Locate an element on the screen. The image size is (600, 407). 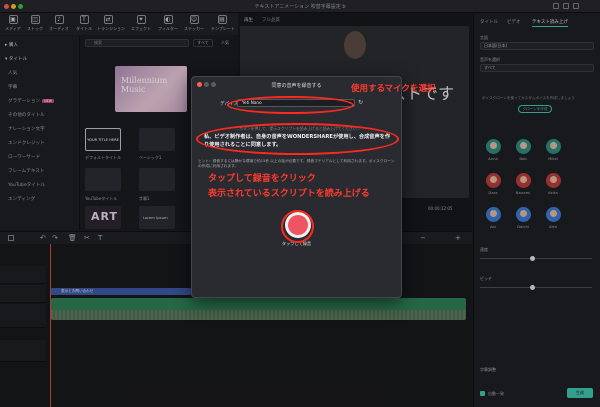
record-highlight-ring is located at coordinates (297, 226).